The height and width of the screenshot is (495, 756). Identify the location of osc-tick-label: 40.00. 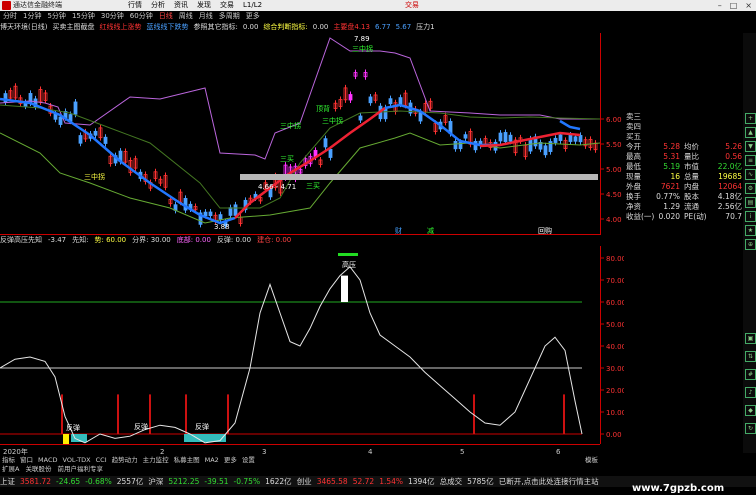
(615, 347).